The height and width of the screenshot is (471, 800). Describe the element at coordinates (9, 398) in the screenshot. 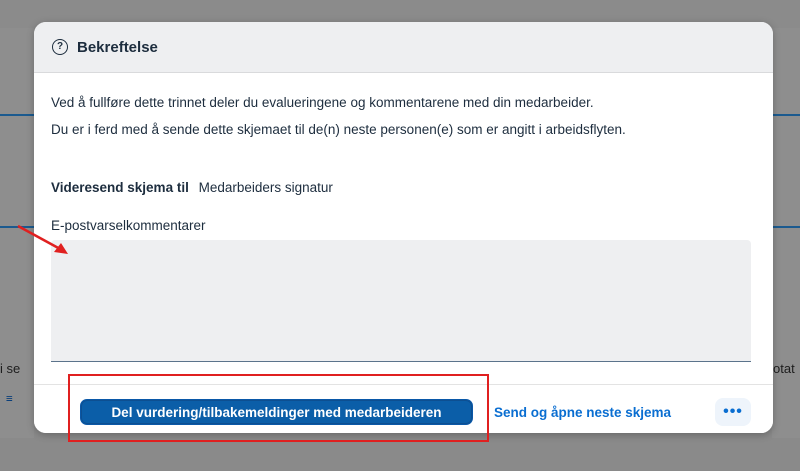

I see `list-icon: ≡` at that location.